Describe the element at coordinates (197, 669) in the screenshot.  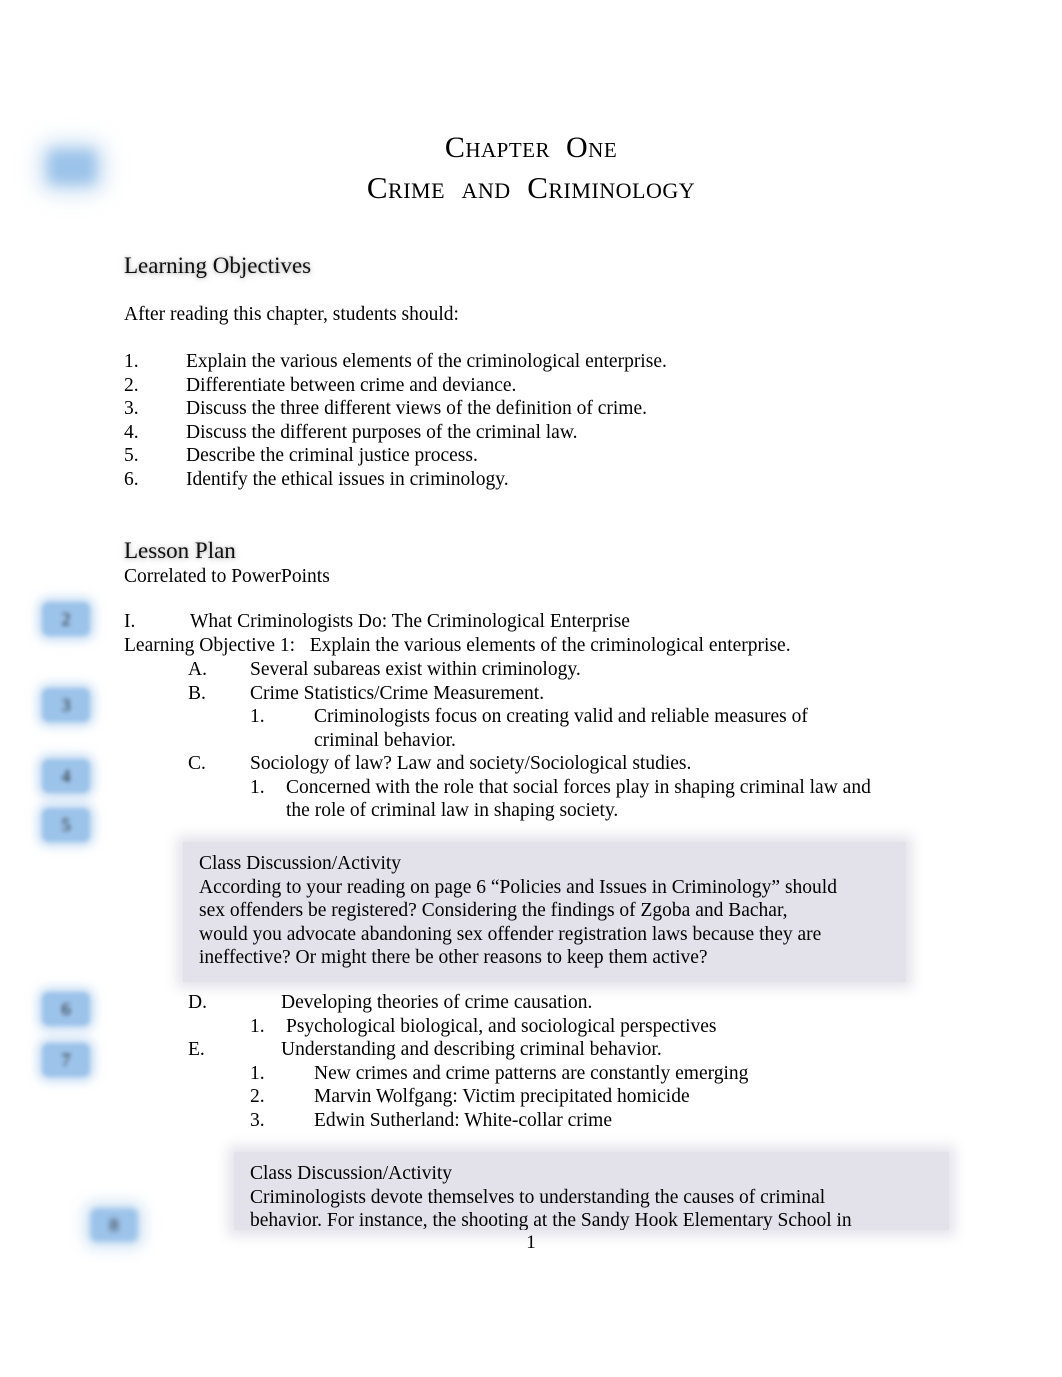
I see `outline-marker: A.` at that location.